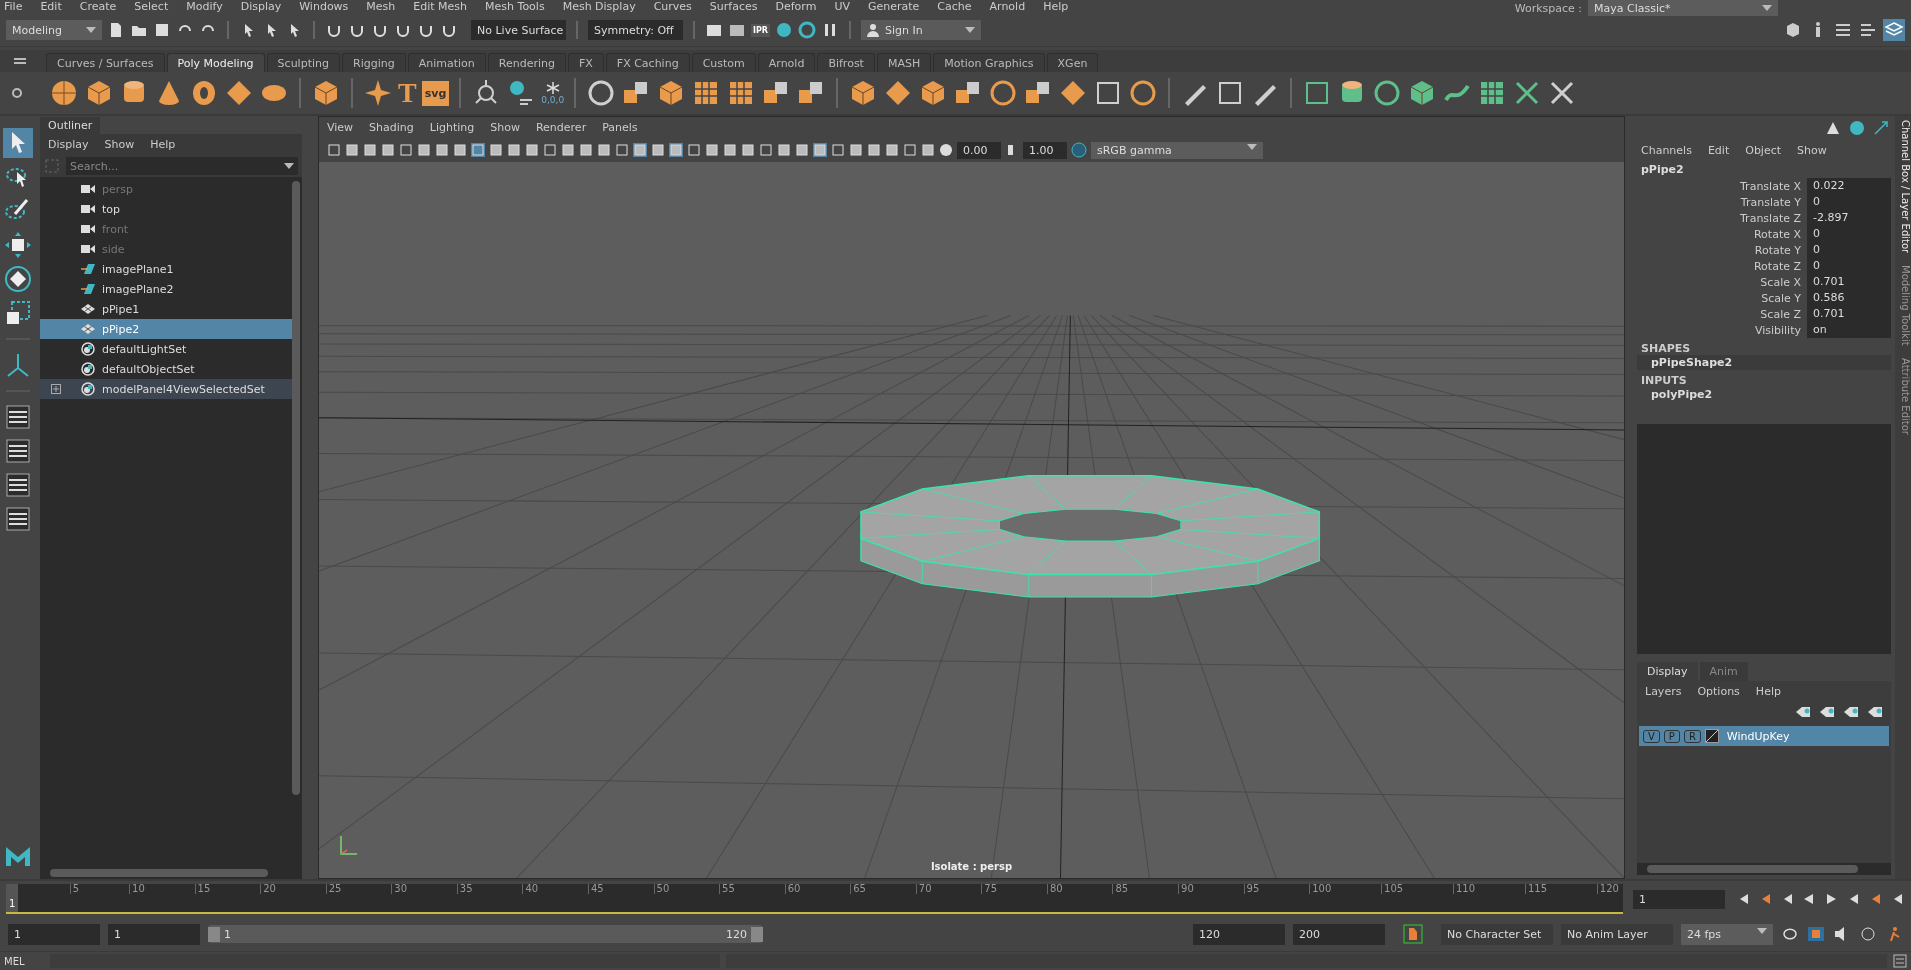  Describe the element at coordinates (1768, 691) in the screenshot. I see `layer-menu: Help` at that location.